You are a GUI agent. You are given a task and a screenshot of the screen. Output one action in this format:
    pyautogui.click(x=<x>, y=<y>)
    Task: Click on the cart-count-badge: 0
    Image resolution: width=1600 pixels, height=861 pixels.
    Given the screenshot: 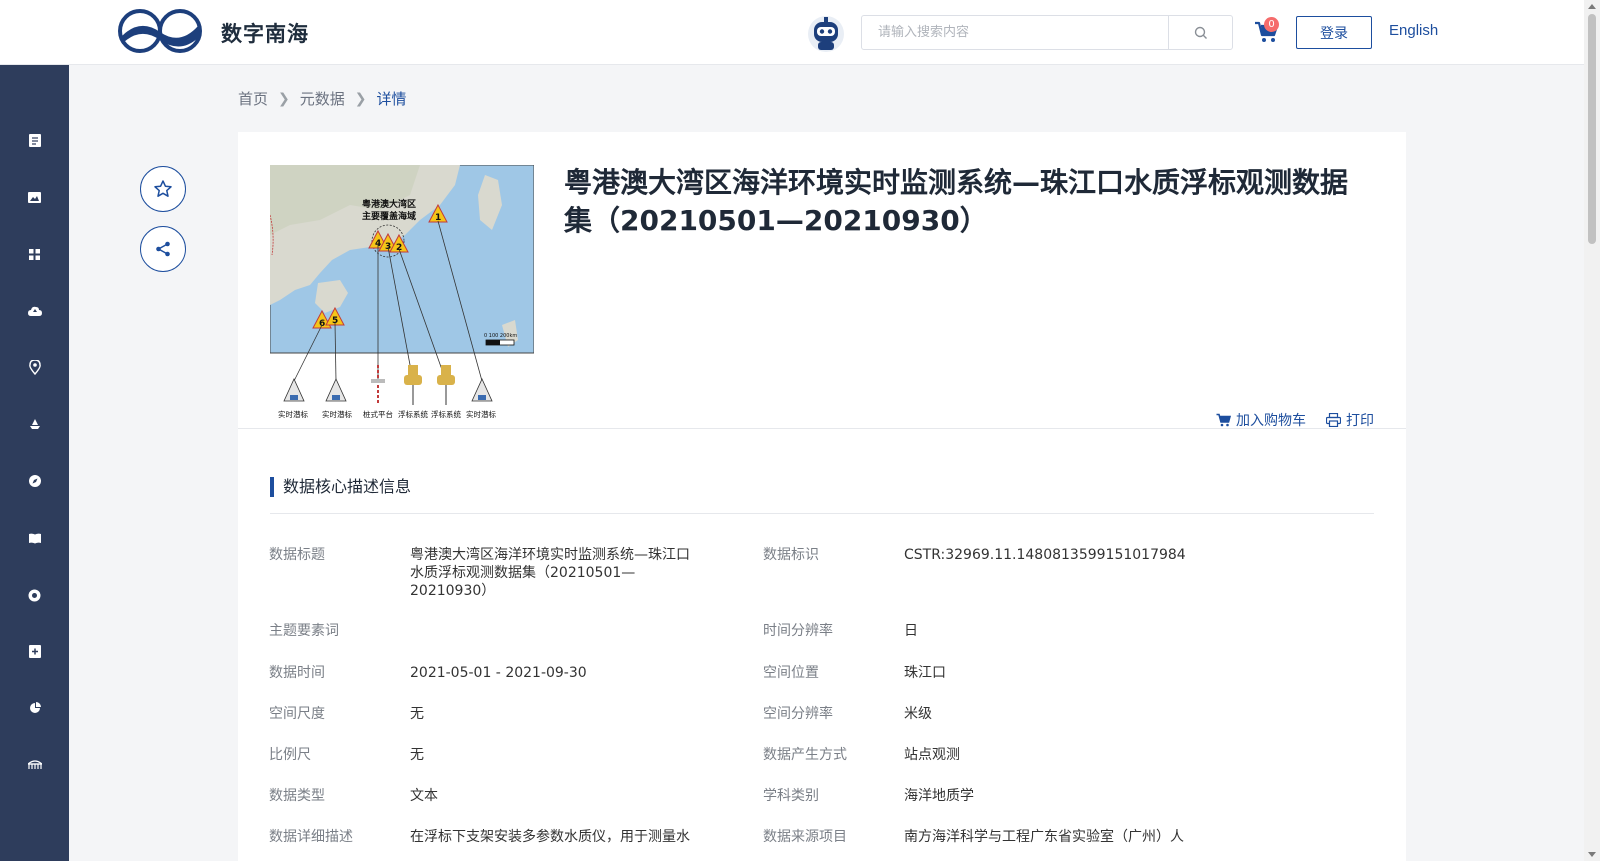 What is the action you would take?
    pyautogui.click(x=1271, y=24)
    